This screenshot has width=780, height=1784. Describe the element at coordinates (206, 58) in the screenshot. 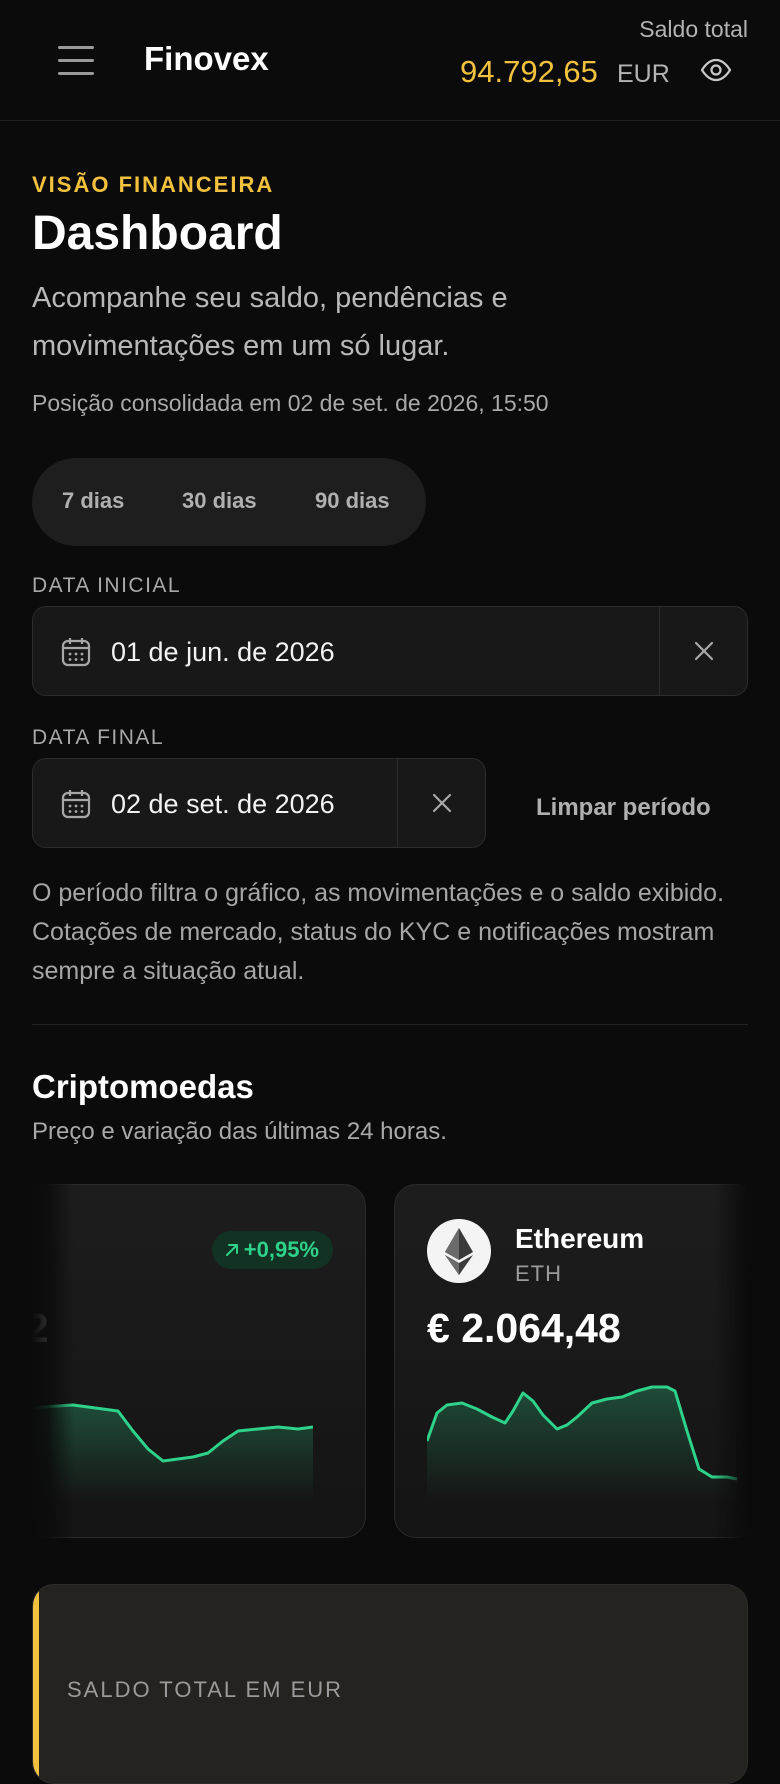

I see `brand-name: Finovex` at that location.